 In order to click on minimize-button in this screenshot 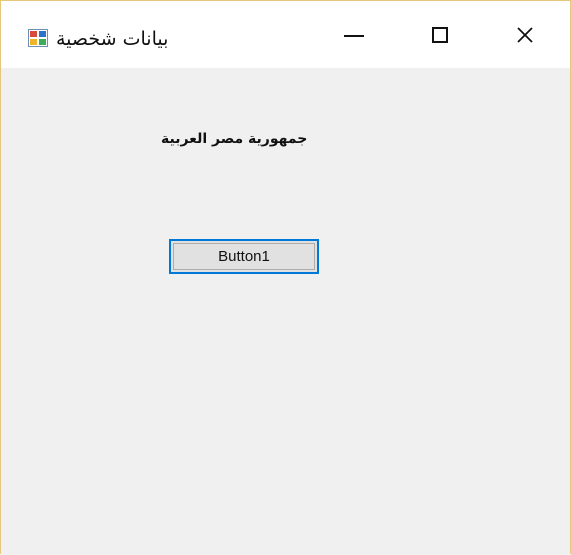, I will do `click(354, 34)`.